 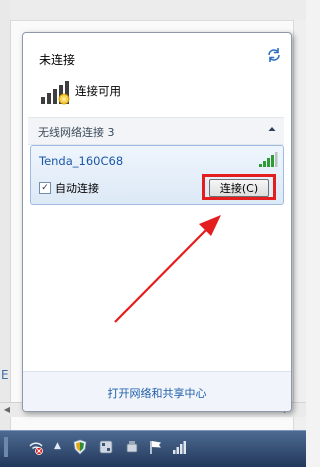 I want to click on scroll-left-icon: ◀, so click(x=7, y=410).